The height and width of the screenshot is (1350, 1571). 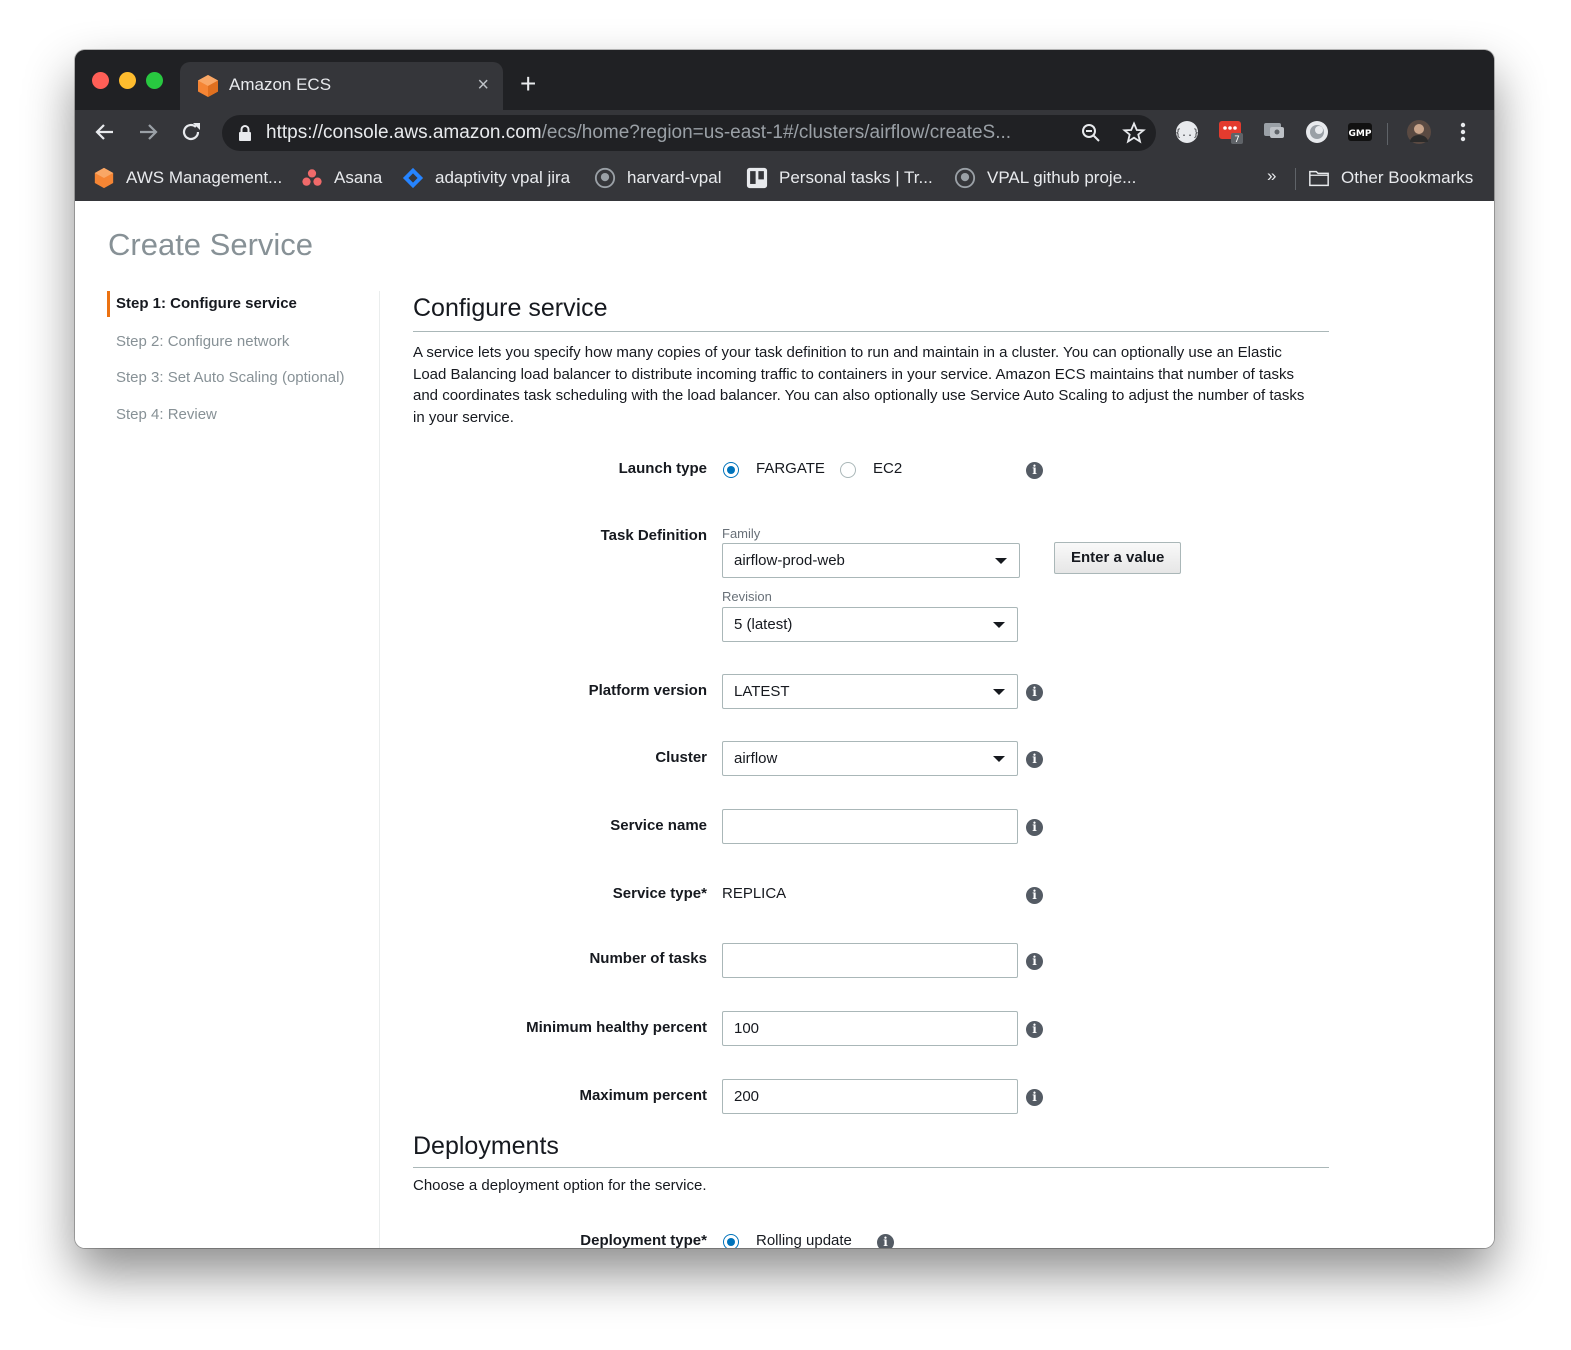 What do you see at coordinates (225, 378) in the screenshot?
I see `step-auto-scaling: Step 3: Set Auto Scaling (optional)` at bounding box center [225, 378].